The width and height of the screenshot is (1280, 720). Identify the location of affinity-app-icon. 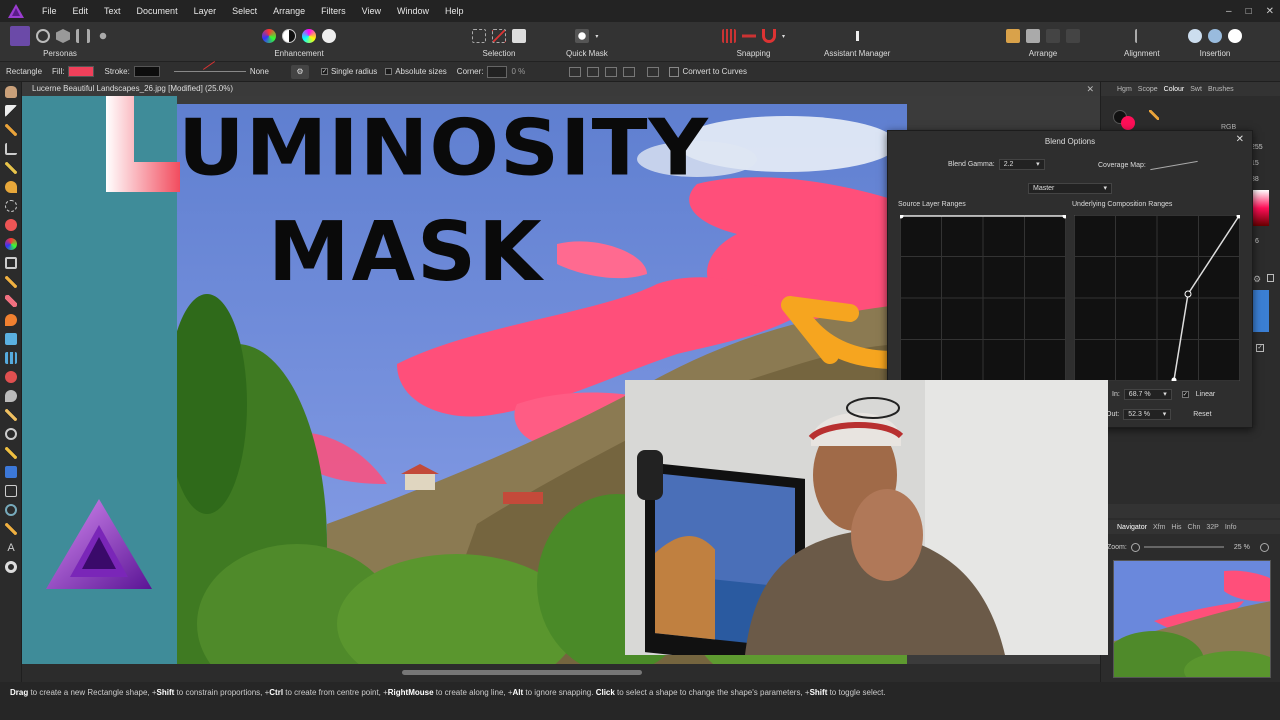
(17, 11).